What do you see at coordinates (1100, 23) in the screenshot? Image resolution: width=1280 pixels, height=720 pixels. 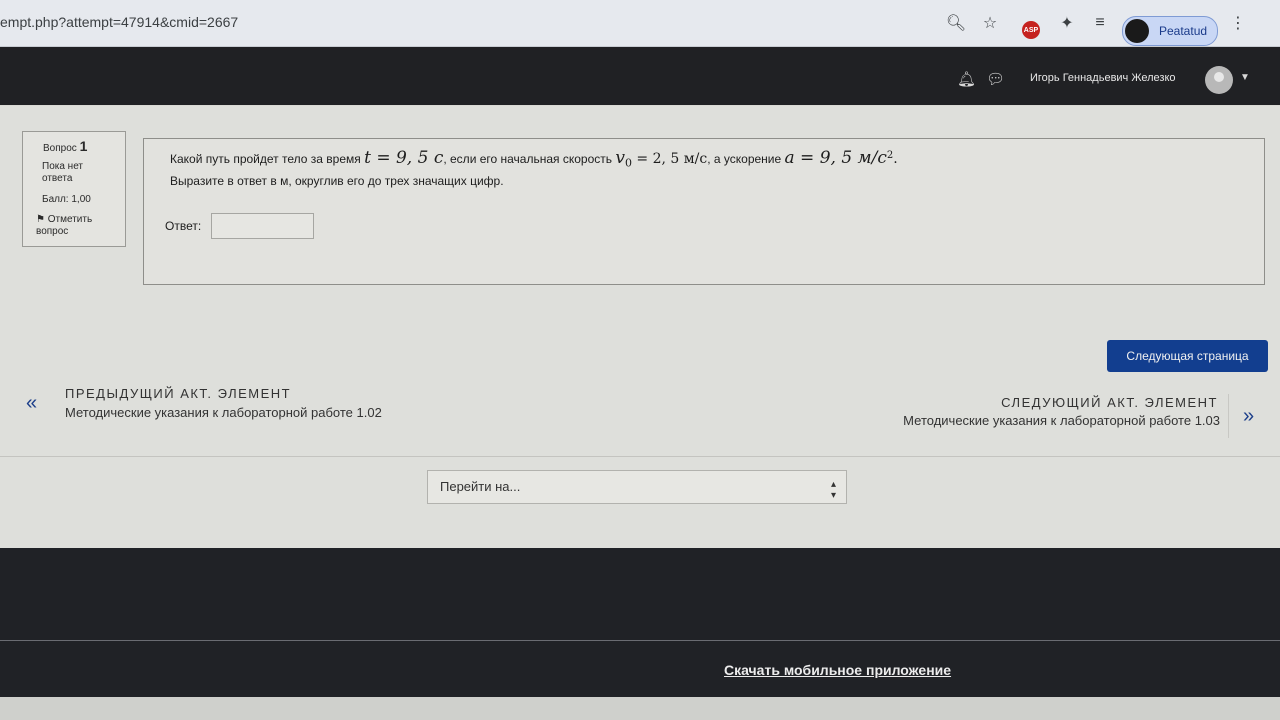 I see `media-queue-icon: ≡` at bounding box center [1100, 23].